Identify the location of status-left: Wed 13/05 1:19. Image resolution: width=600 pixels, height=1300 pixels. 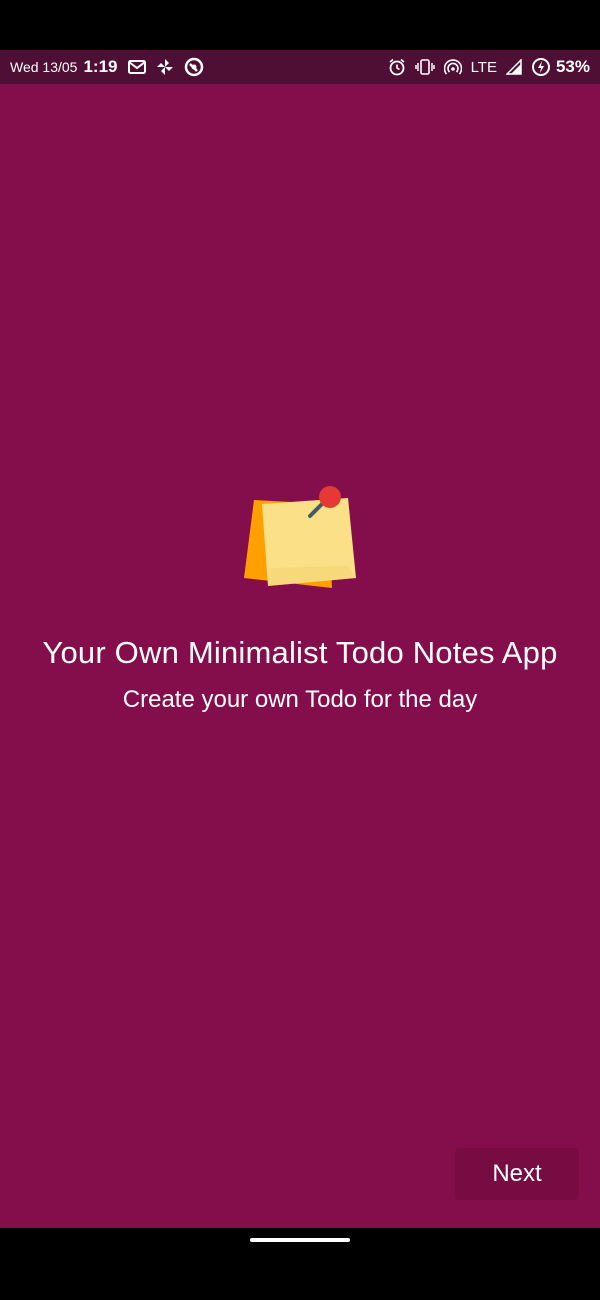
(107, 67).